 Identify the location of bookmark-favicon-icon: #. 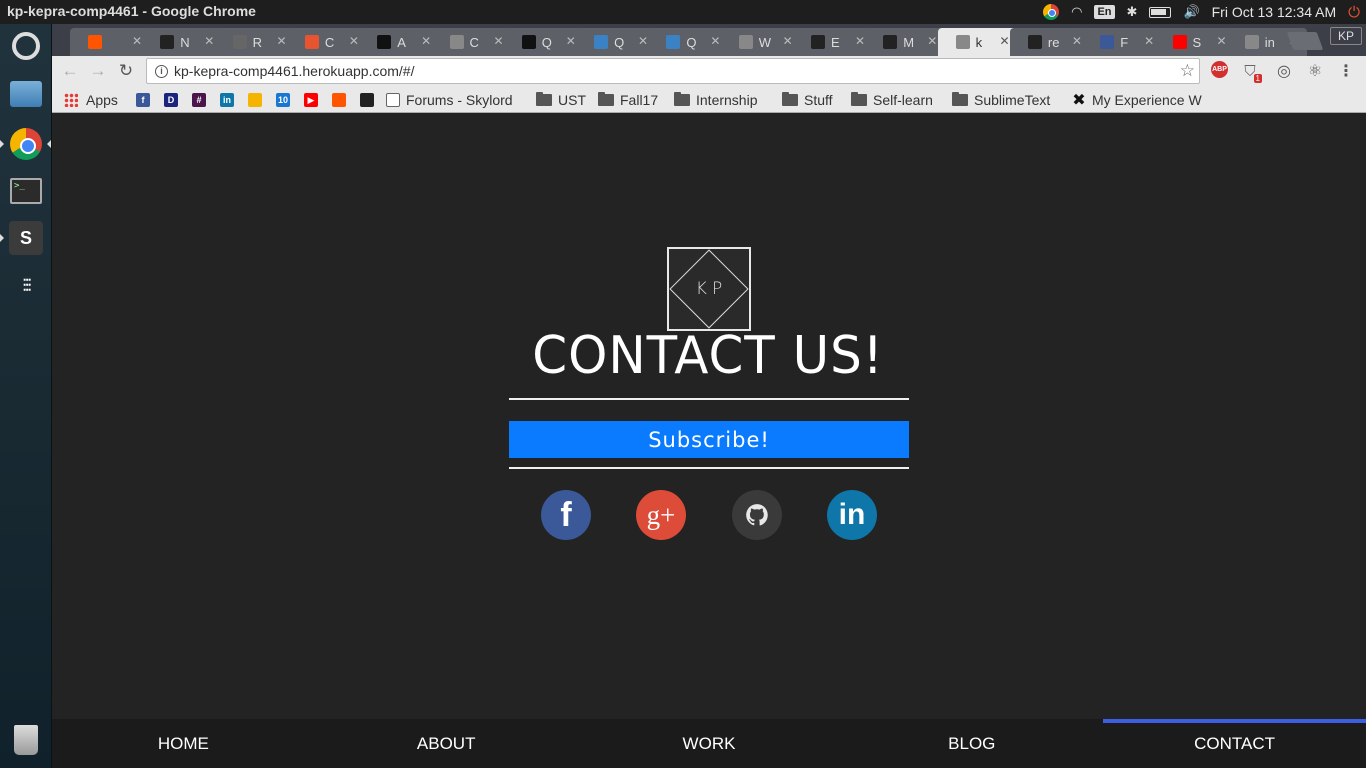
(199, 100).